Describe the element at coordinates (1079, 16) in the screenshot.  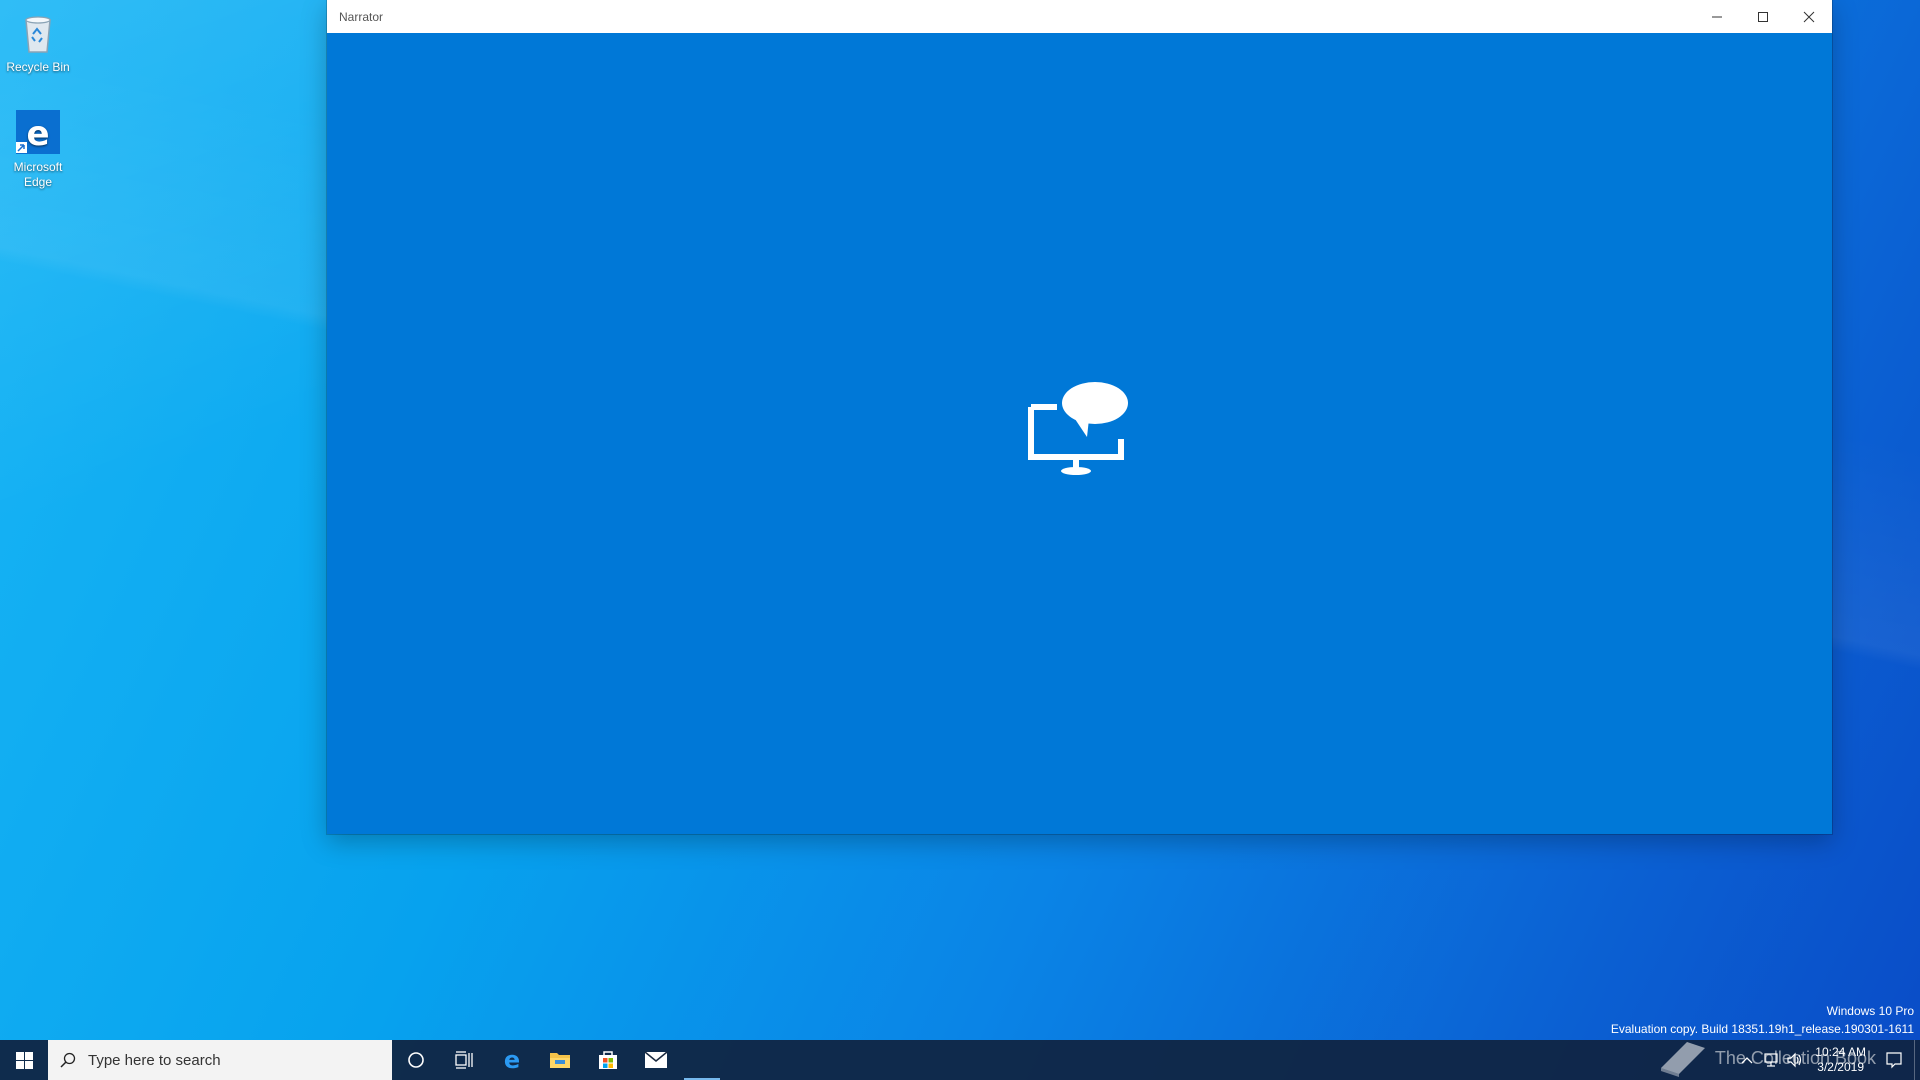
I see `window-titlebar: Narrator` at that location.